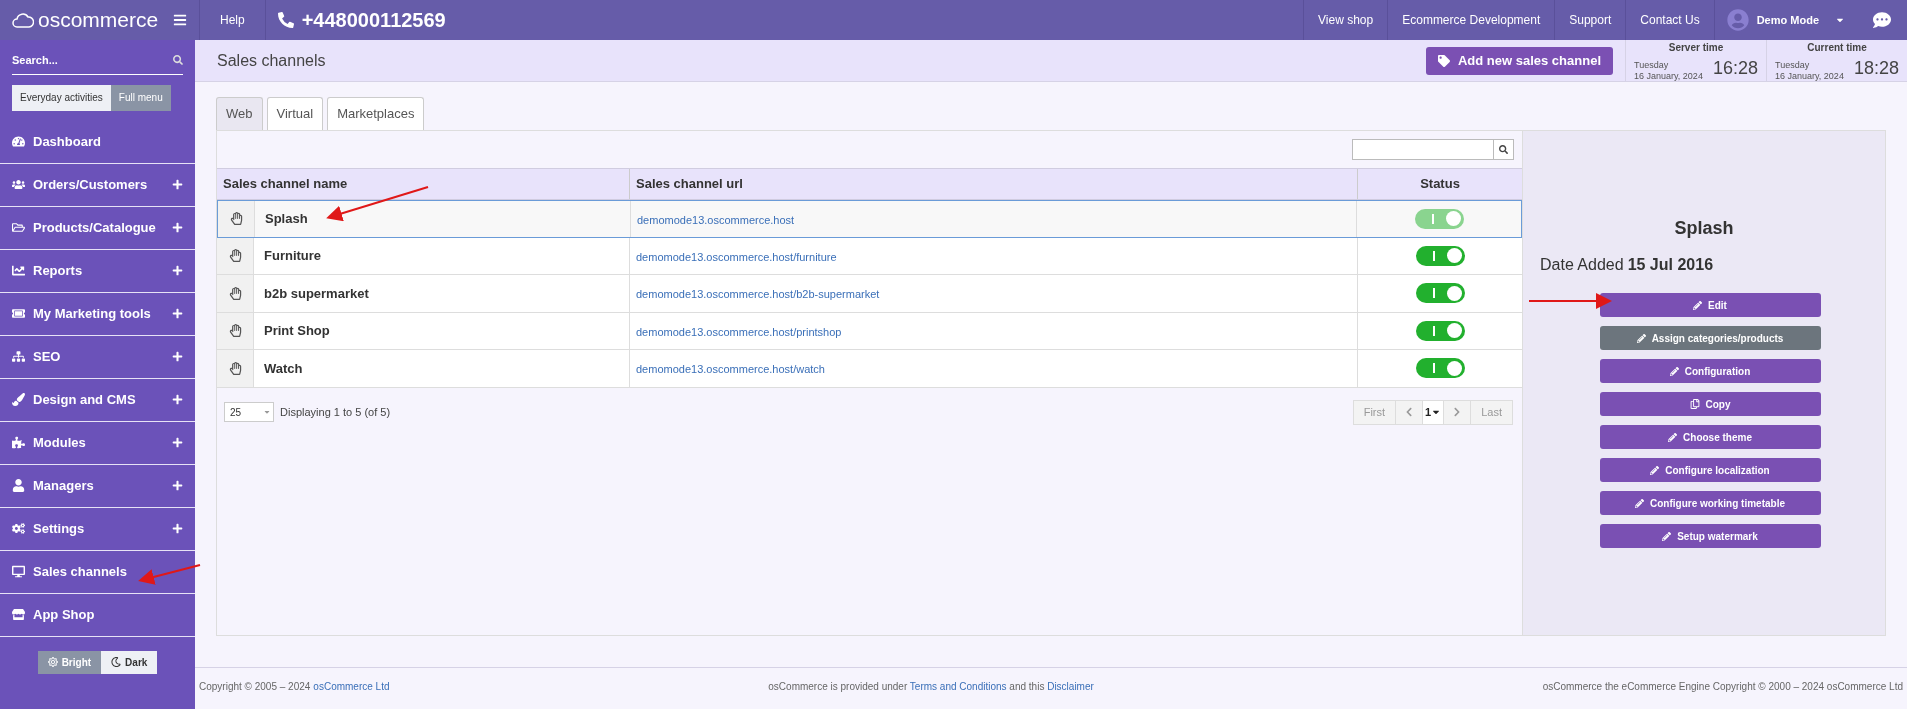 This screenshot has height=709, width=1907. I want to click on sun-icon, so click(52, 662).